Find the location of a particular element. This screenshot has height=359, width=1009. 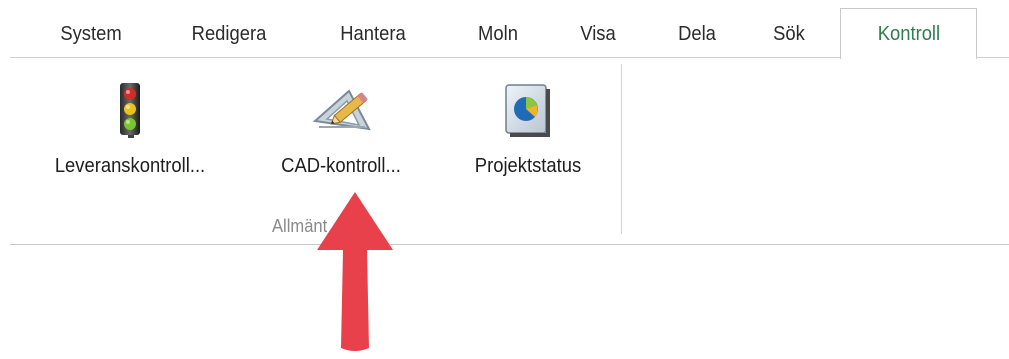

ribbon-group-separator is located at coordinates (621, 149).